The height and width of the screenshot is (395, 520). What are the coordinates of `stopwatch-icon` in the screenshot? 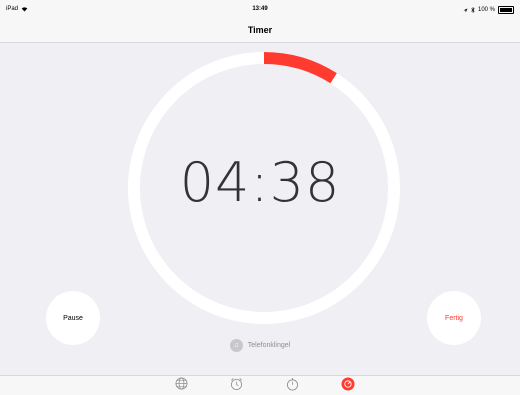 It's located at (292, 384).